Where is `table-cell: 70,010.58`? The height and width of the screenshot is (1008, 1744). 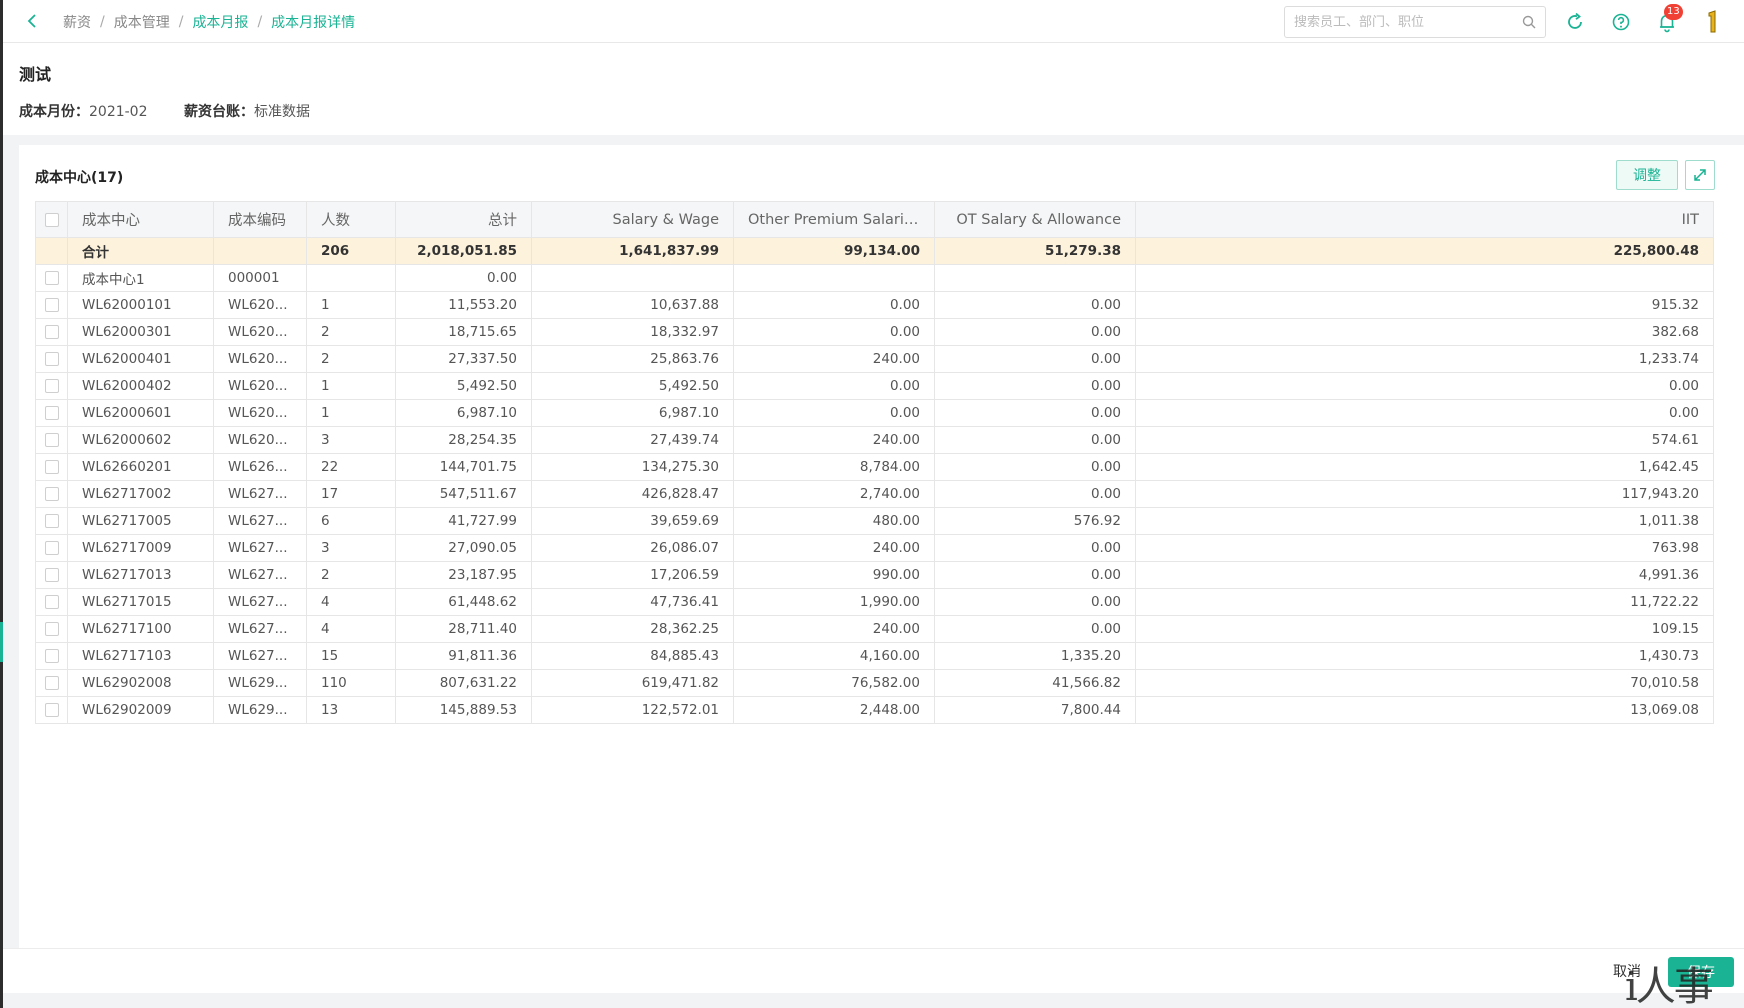 table-cell: 70,010.58 is located at coordinates (1424, 683).